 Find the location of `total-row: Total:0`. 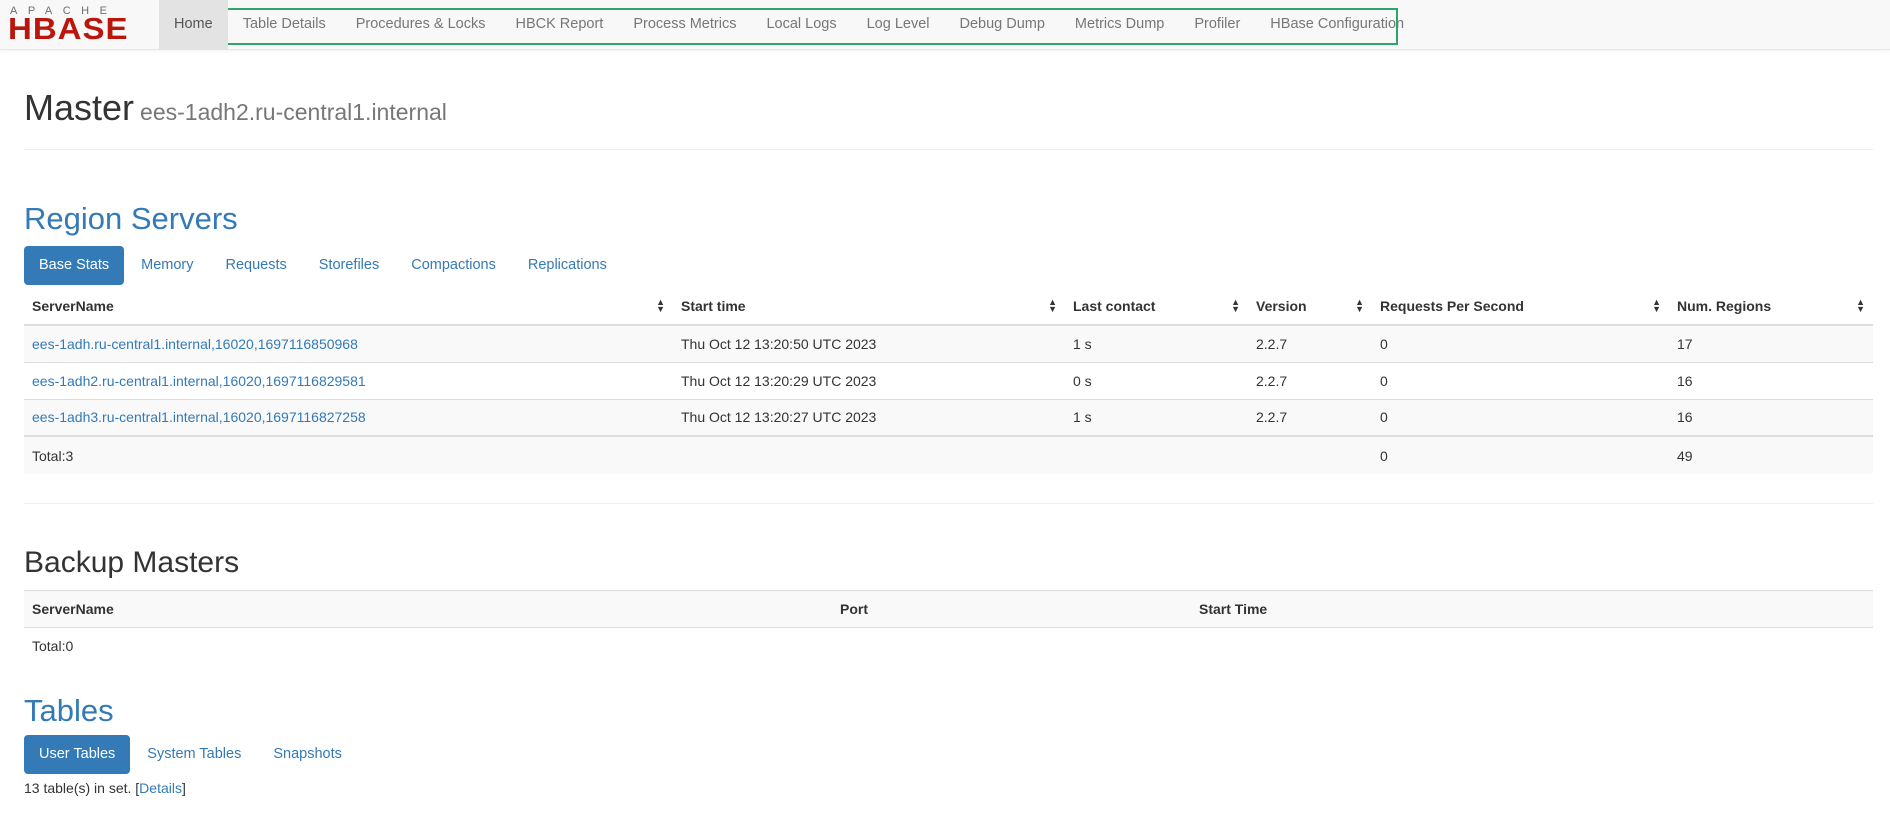

total-row: Total:0 is located at coordinates (948, 646).